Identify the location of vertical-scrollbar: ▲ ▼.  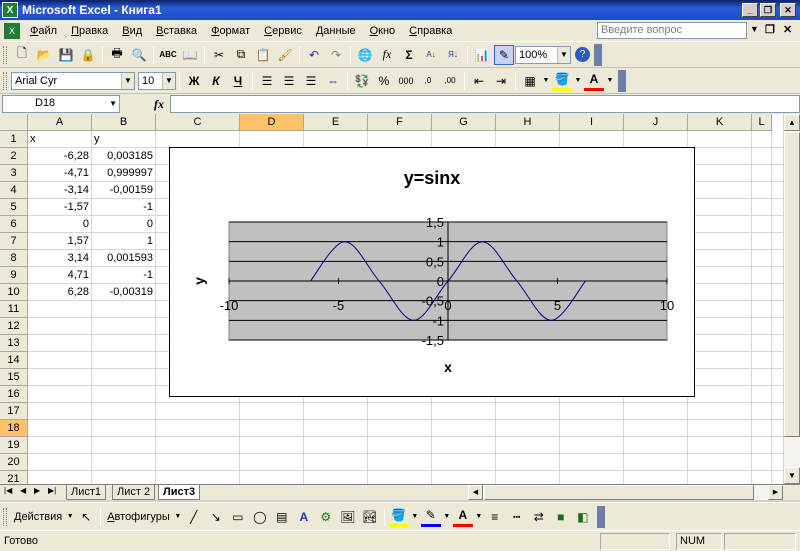
(791, 299).